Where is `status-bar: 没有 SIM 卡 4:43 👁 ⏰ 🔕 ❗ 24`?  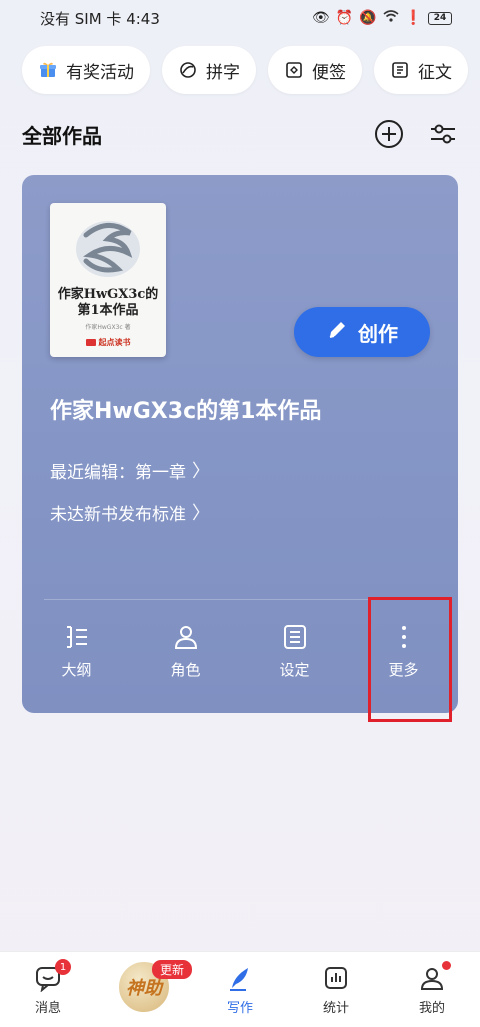
status-bar: 没有 SIM 卡 4:43 👁 ⏰ 🔕 ❗ 24 is located at coordinates (240, 18).